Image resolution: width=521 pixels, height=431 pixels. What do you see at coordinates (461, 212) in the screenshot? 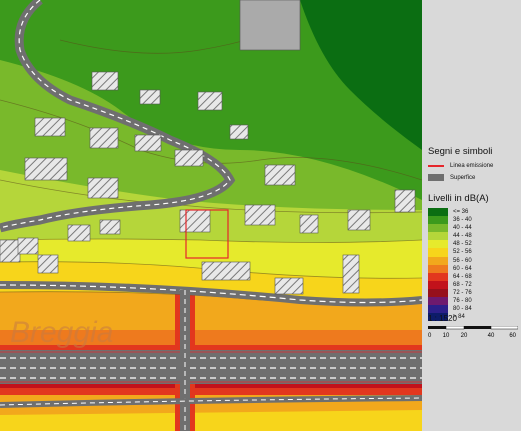
I see `level-label: <= 36` at bounding box center [461, 212].